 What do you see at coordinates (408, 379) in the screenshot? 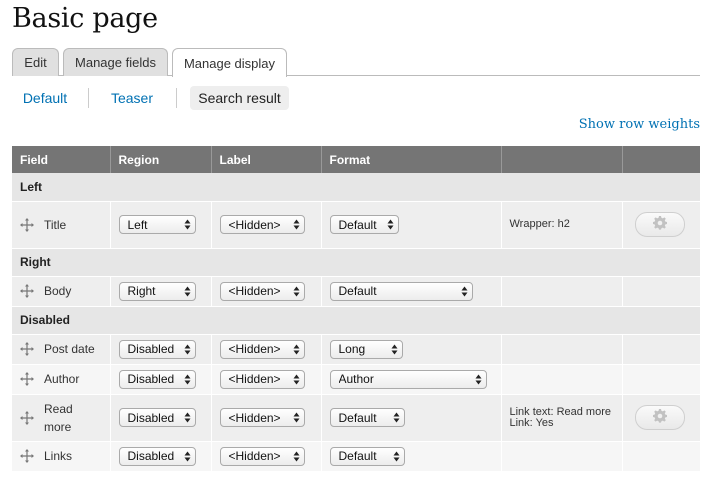
I see `format-select: Author` at bounding box center [408, 379].